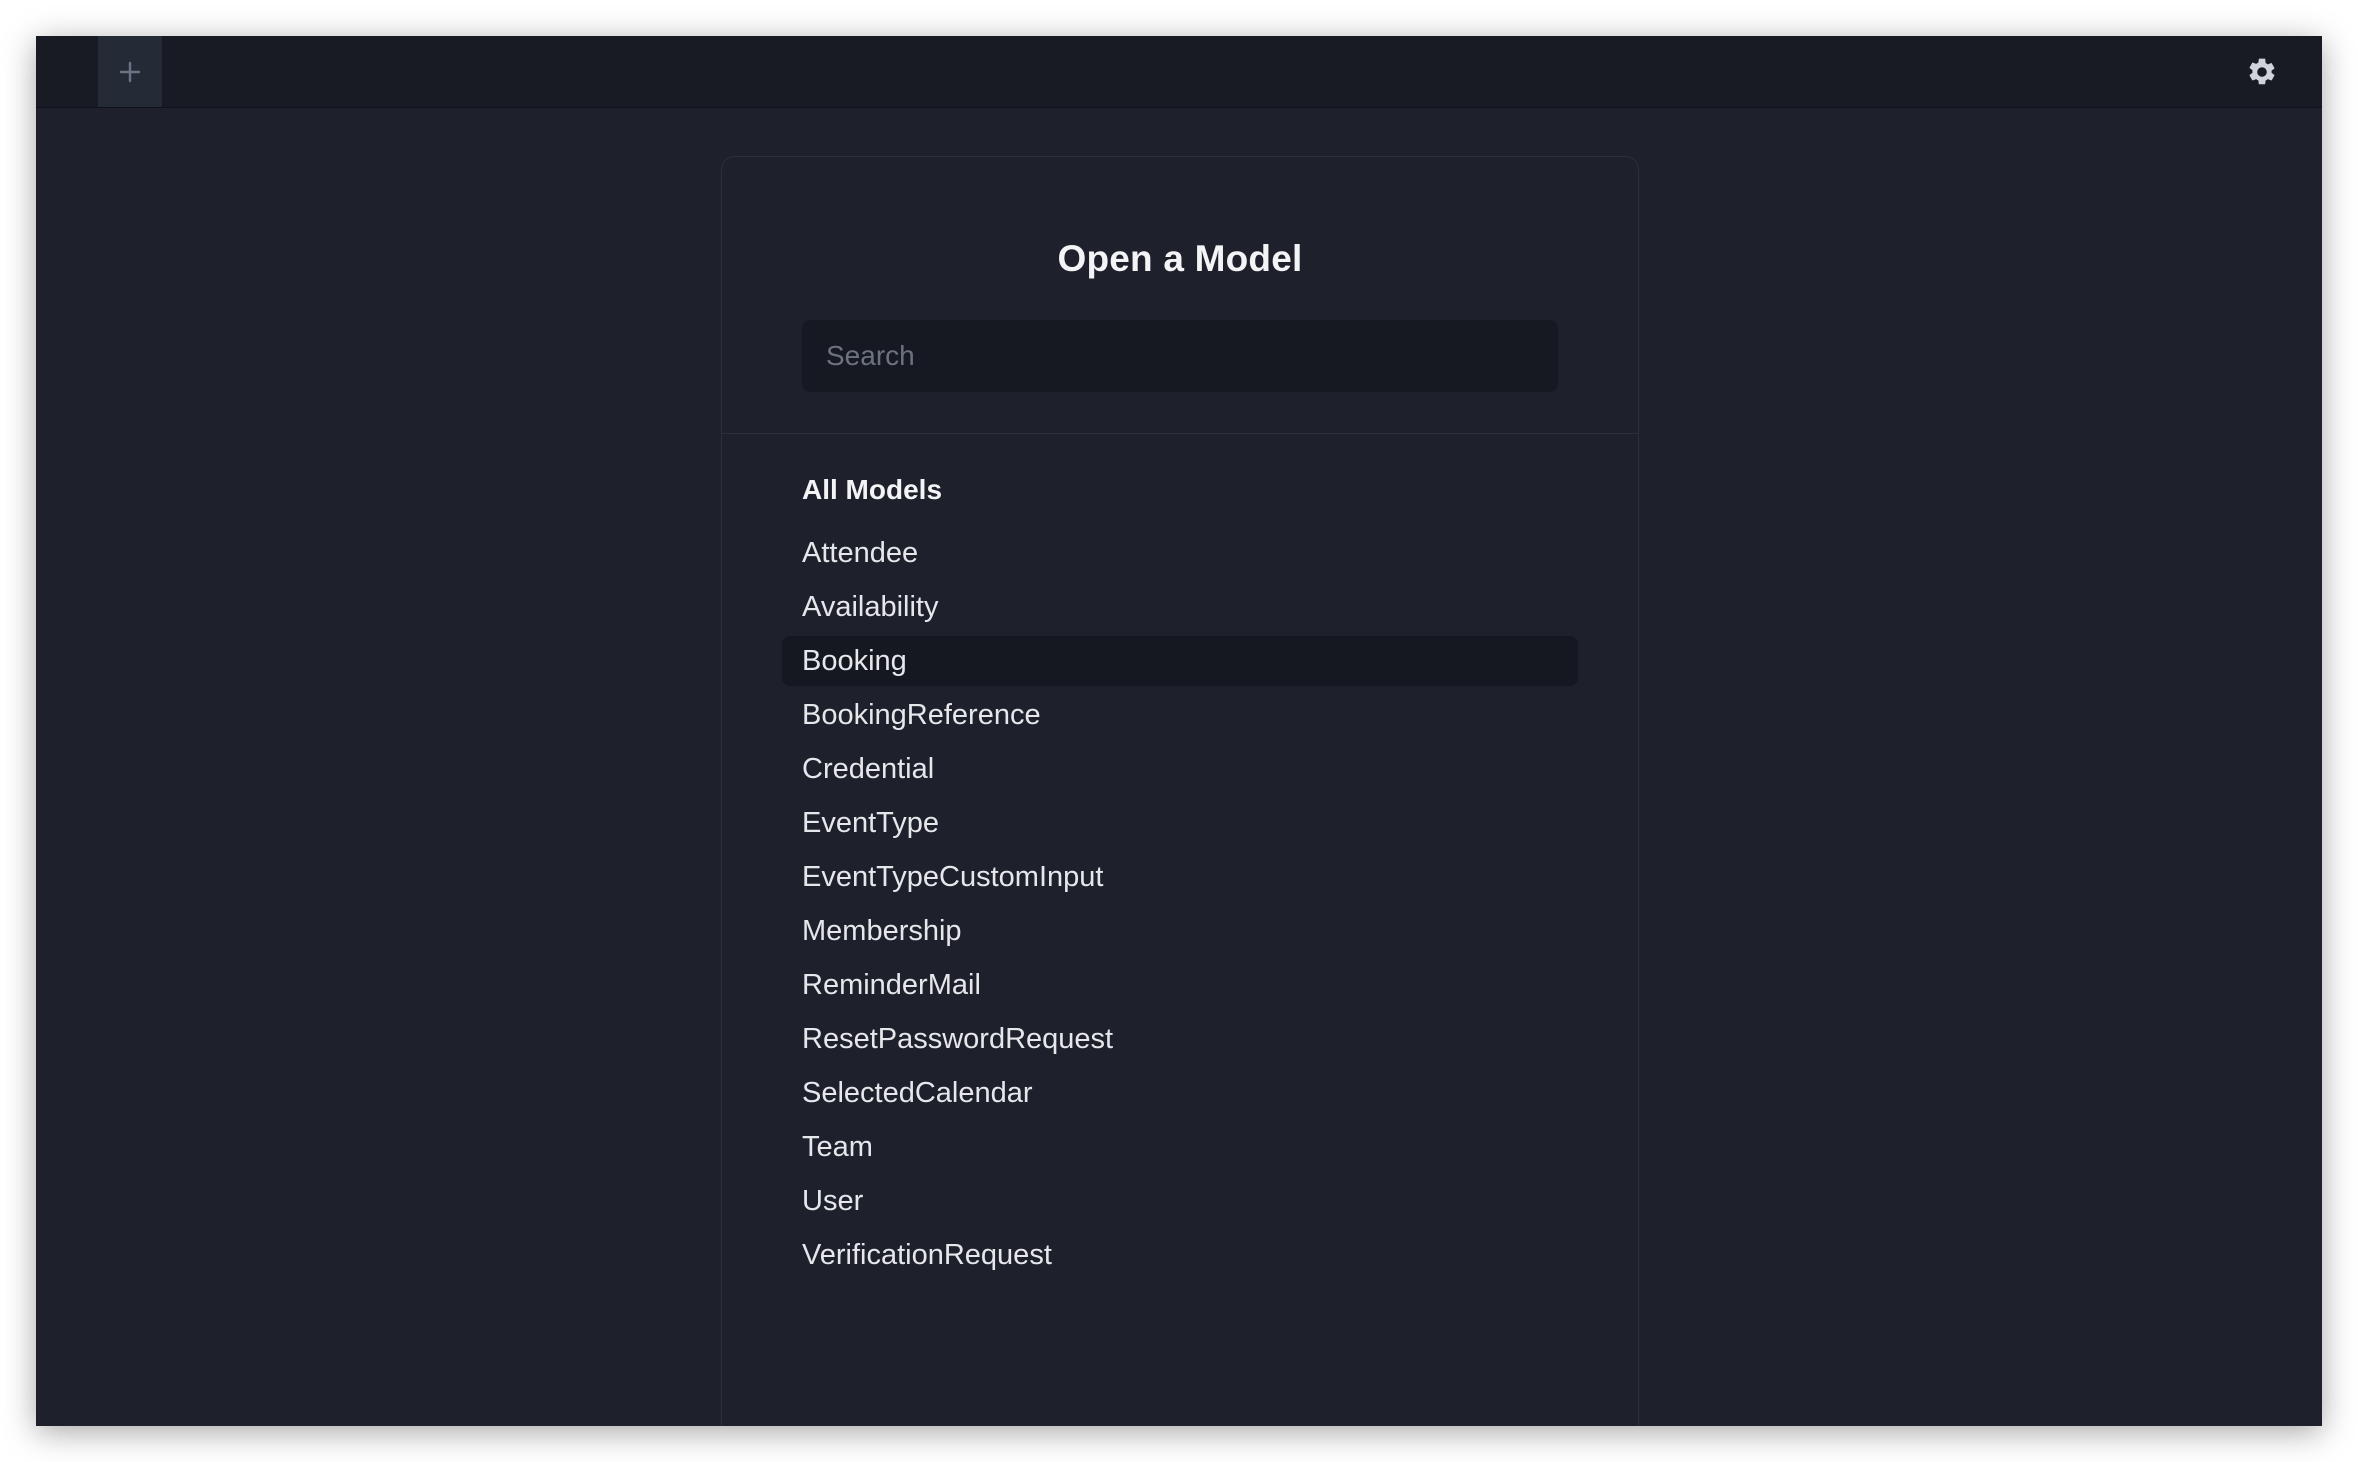  I want to click on top-bar, so click(1179, 72).